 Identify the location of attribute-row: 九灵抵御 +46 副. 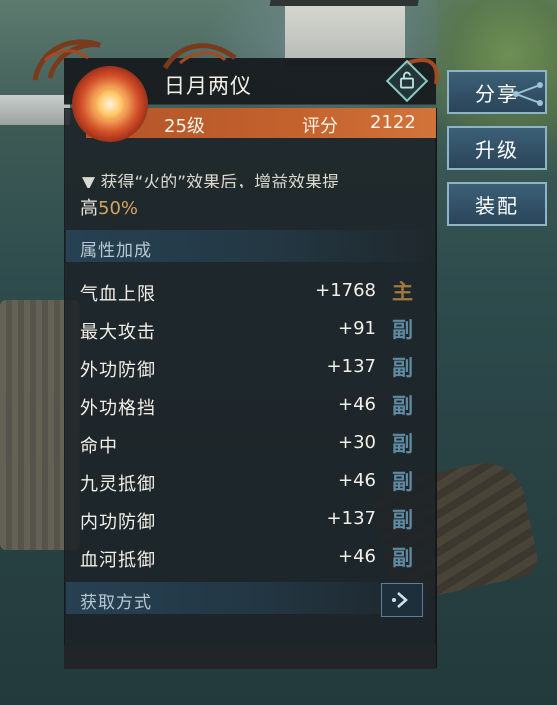
(250, 480).